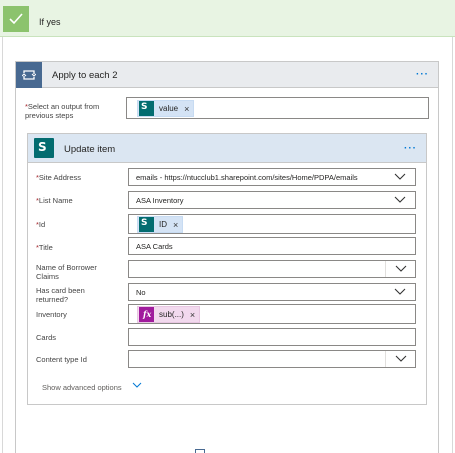  I want to click on select-output-input: S value ×, so click(277, 108).